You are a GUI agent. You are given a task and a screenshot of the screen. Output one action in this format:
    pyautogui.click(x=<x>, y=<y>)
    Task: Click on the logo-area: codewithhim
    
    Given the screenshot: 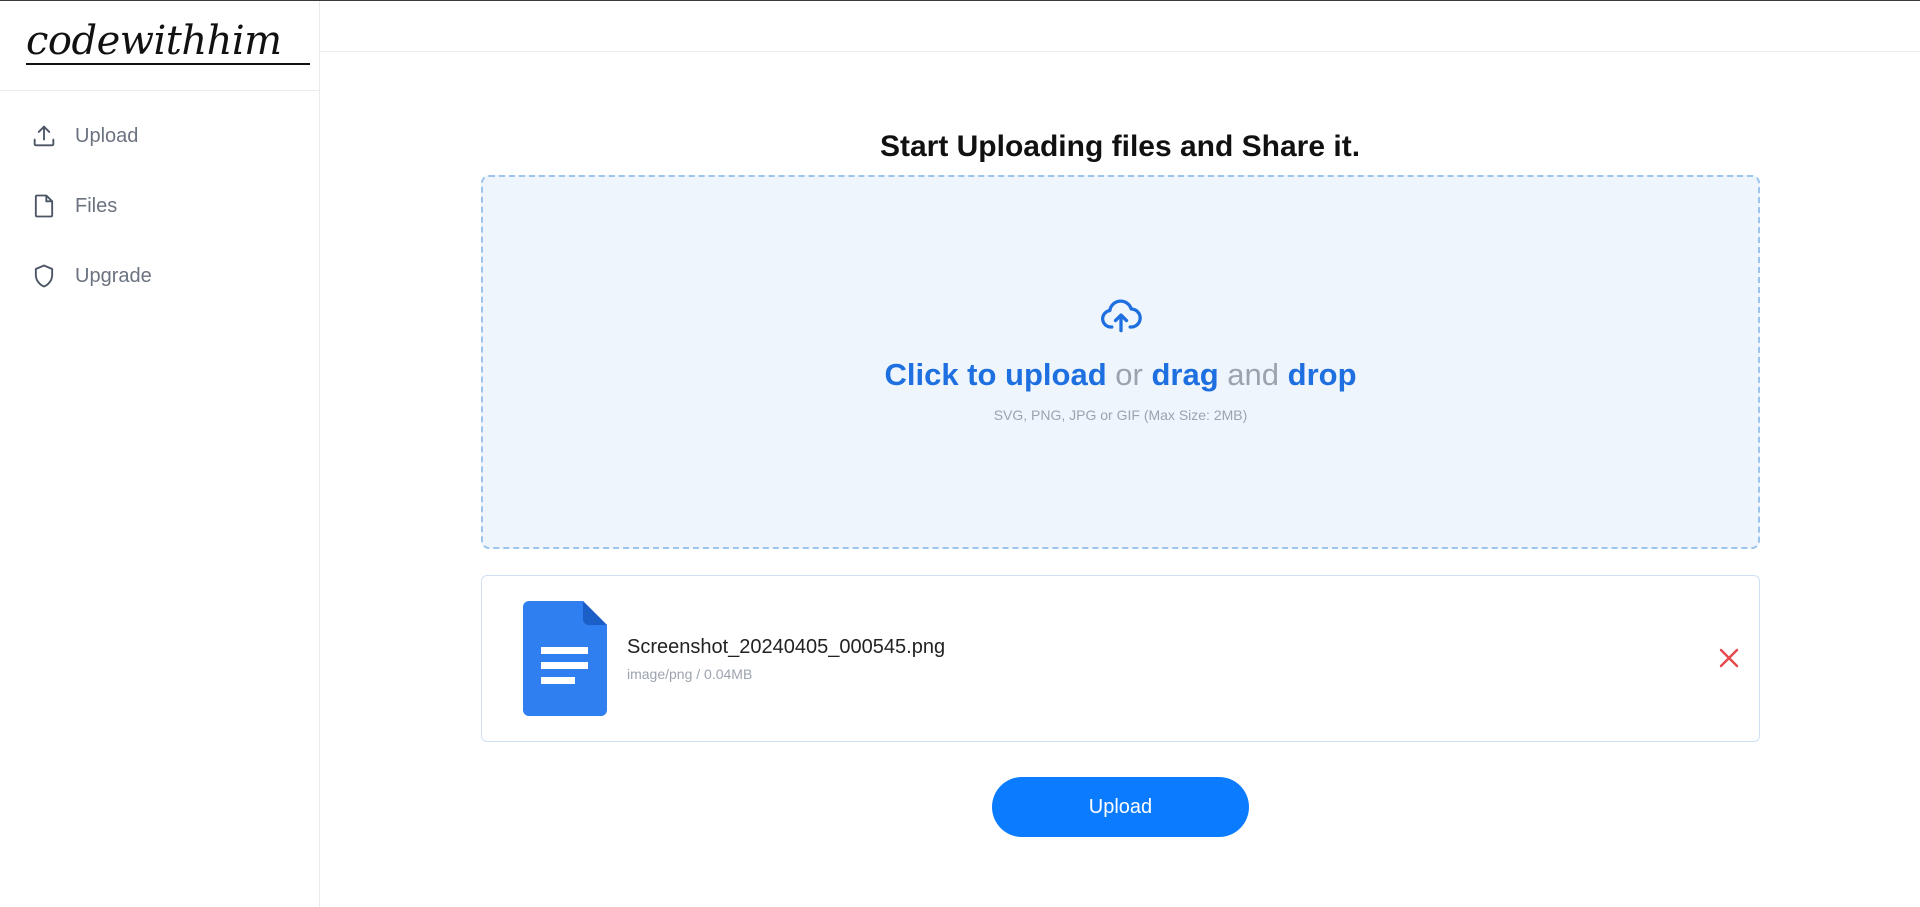 What is the action you would take?
    pyautogui.click(x=159, y=46)
    